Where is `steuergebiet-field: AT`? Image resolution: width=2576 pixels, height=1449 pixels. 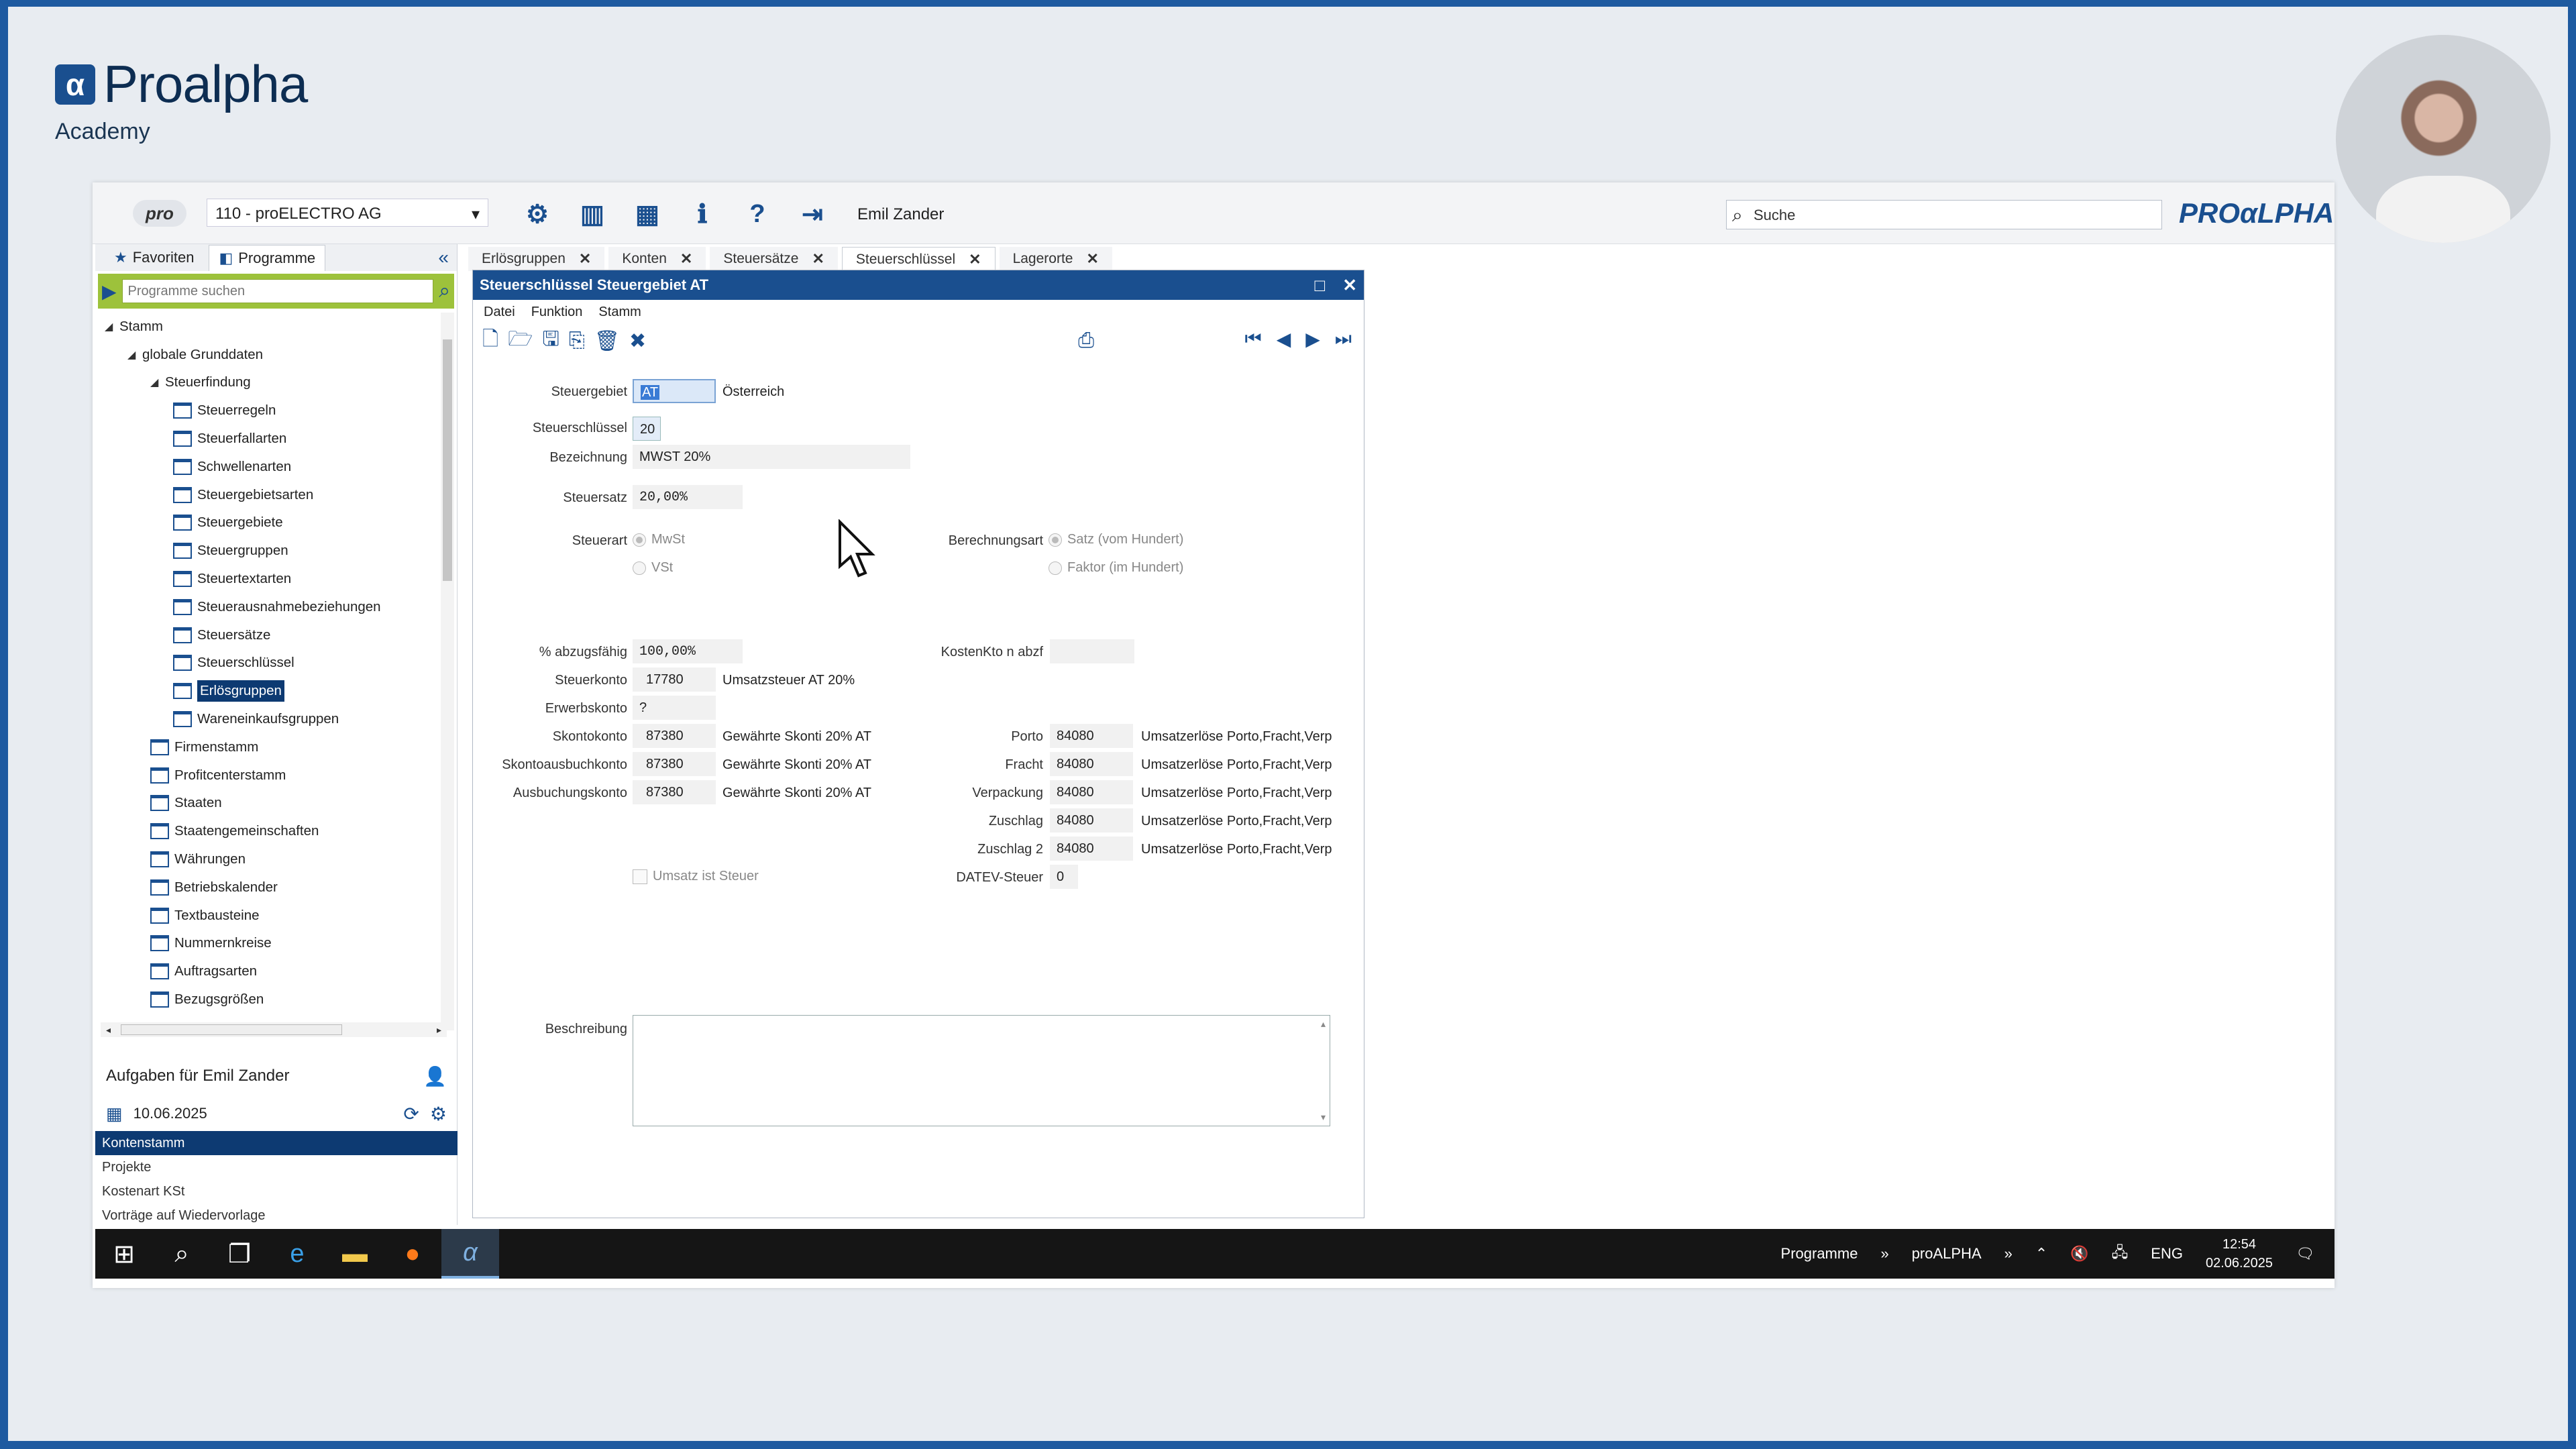 steuergebiet-field: AT is located at coordinates (674, 391).